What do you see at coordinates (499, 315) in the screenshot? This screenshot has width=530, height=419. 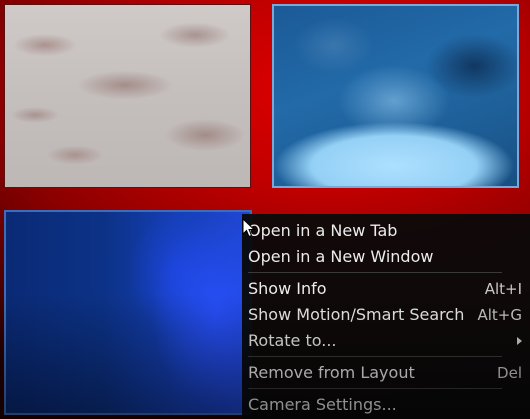 I see `menu-item-shortcut: Alt+G` at bounding box center [499, 315].